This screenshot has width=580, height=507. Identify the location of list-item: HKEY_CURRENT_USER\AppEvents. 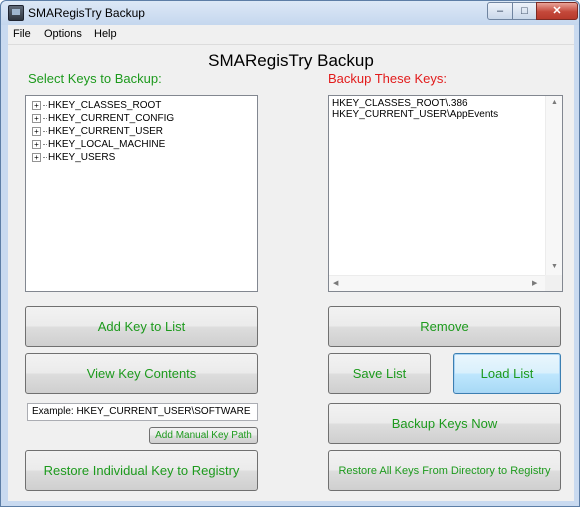
(415, 114).